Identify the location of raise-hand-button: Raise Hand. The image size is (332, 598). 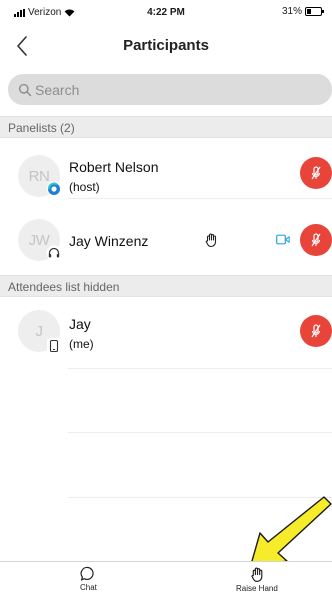
(257, 579).